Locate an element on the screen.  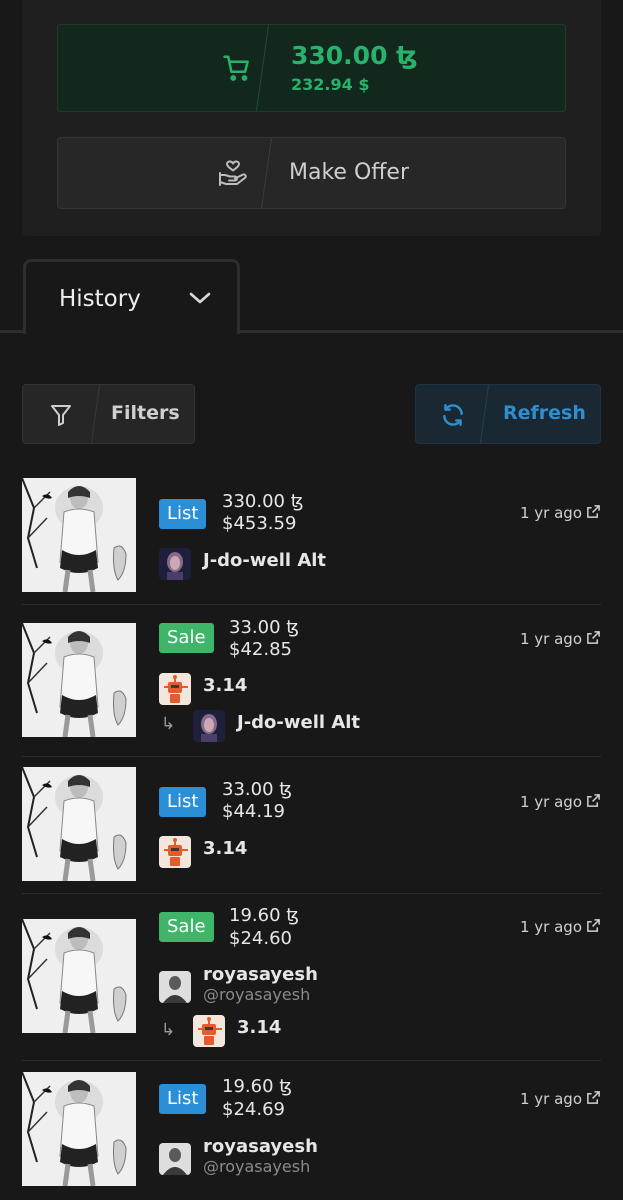
refresh-icon is located at coordinates (453, 415).